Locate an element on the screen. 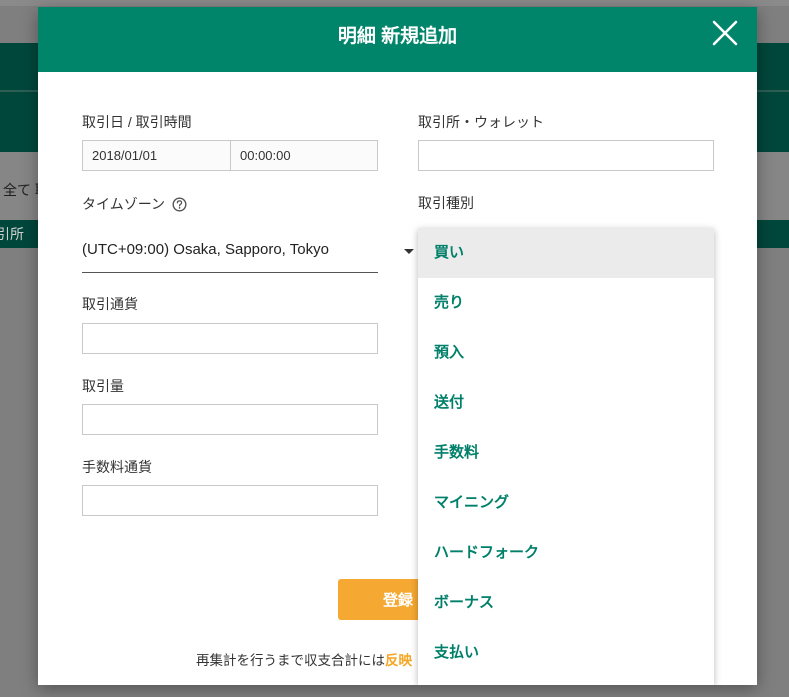 The image size is (789, 697). trade-type-option-sell: 売り is located at coordinates (566, 303).